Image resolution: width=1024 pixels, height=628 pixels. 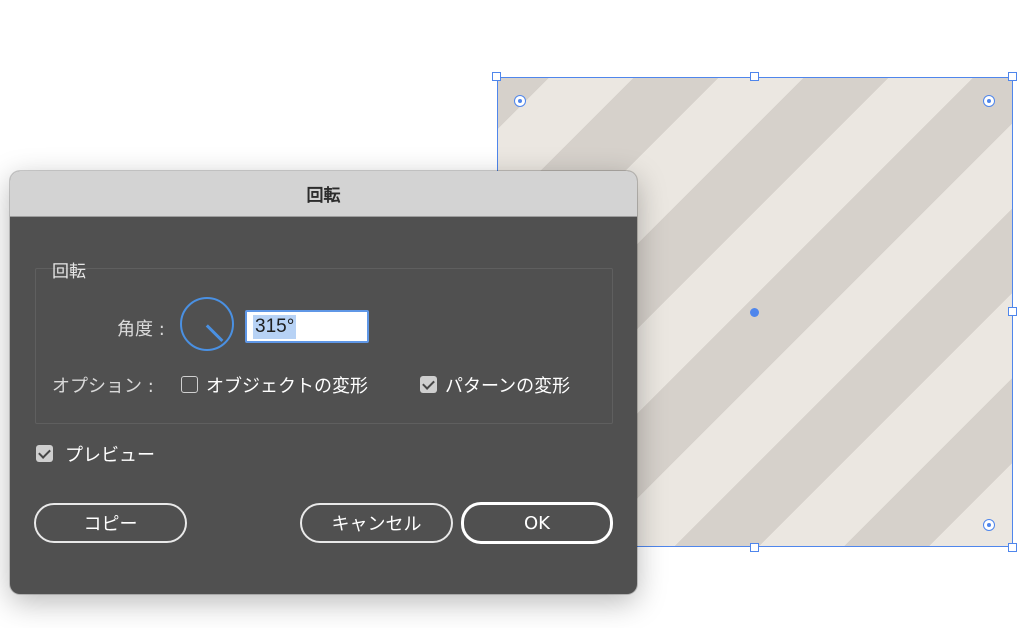 I want to click on rotate-group-box, so click(x=324, y=346).